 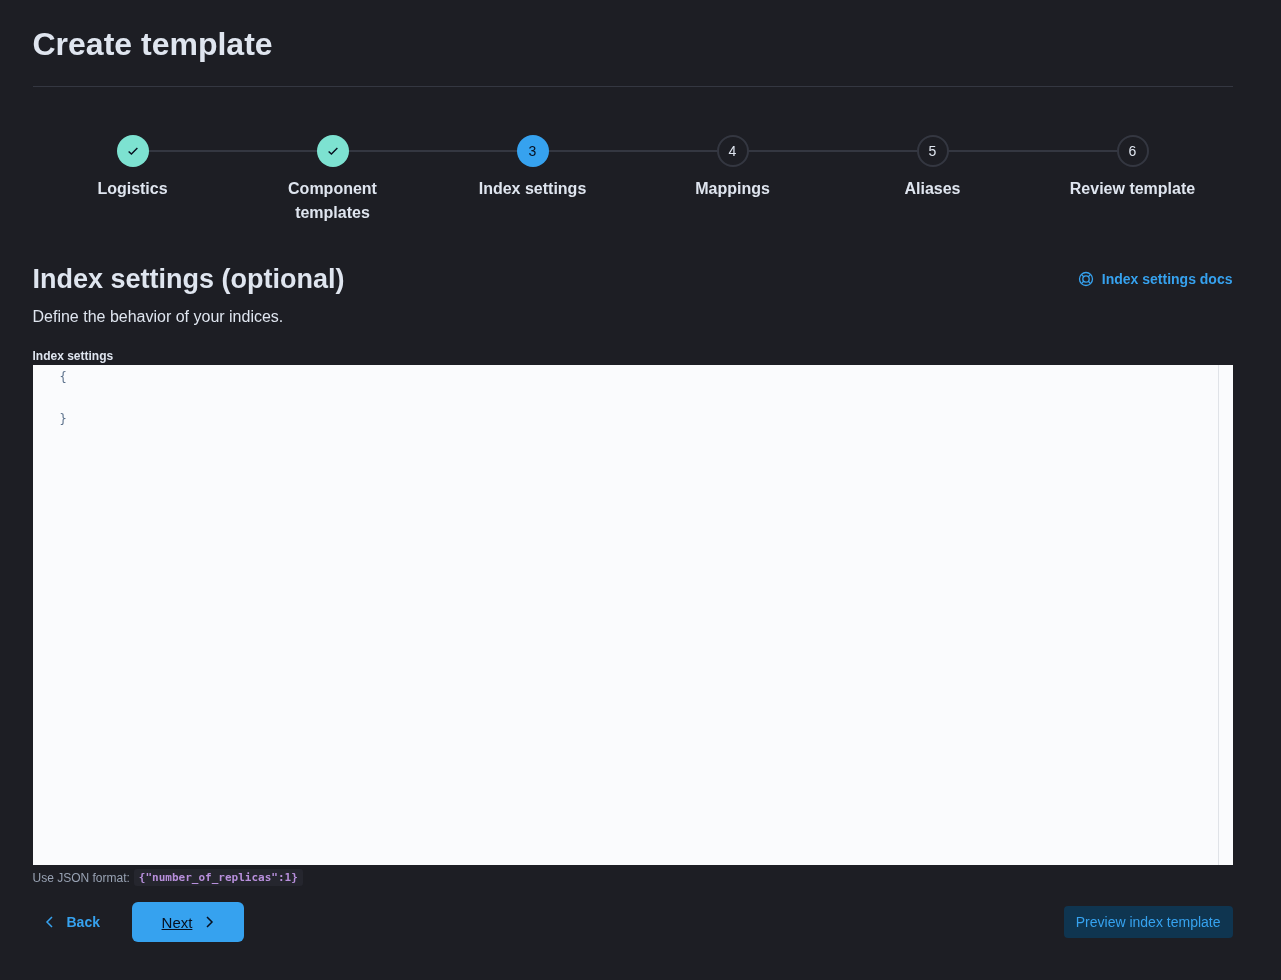 I want to click on step-number: 6, so click(x=1132, y=151).